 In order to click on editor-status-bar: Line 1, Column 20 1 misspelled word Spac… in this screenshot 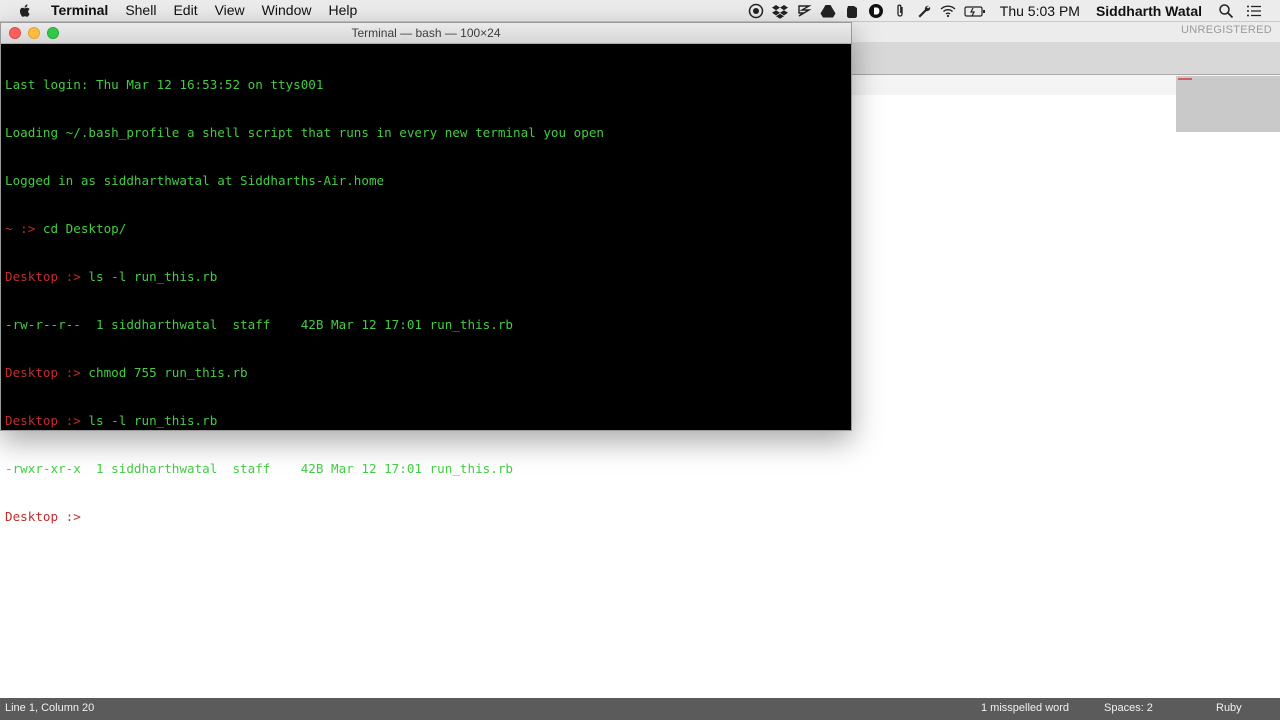, I will do `click(640, 709)`.